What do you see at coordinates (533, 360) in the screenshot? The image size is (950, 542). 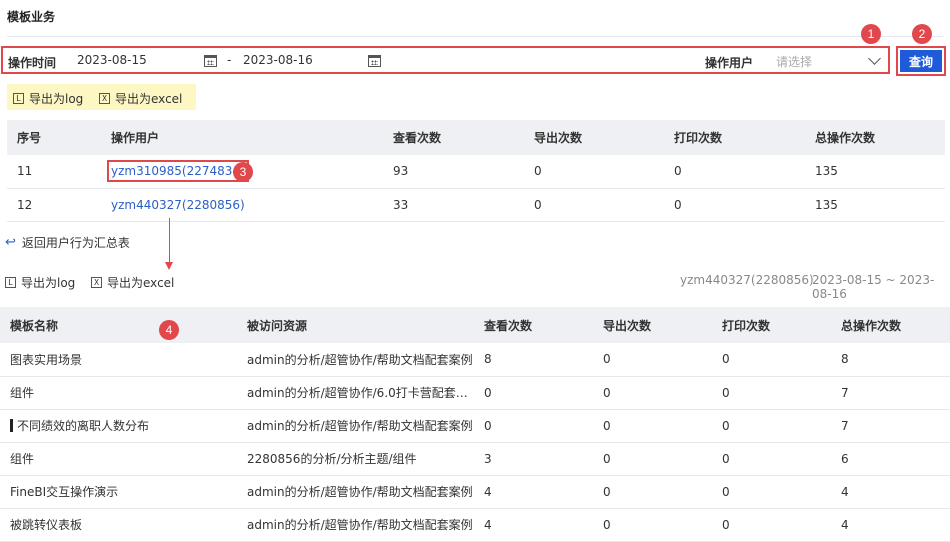 I see `cell-views: 8` at bounding box center [533, 360].